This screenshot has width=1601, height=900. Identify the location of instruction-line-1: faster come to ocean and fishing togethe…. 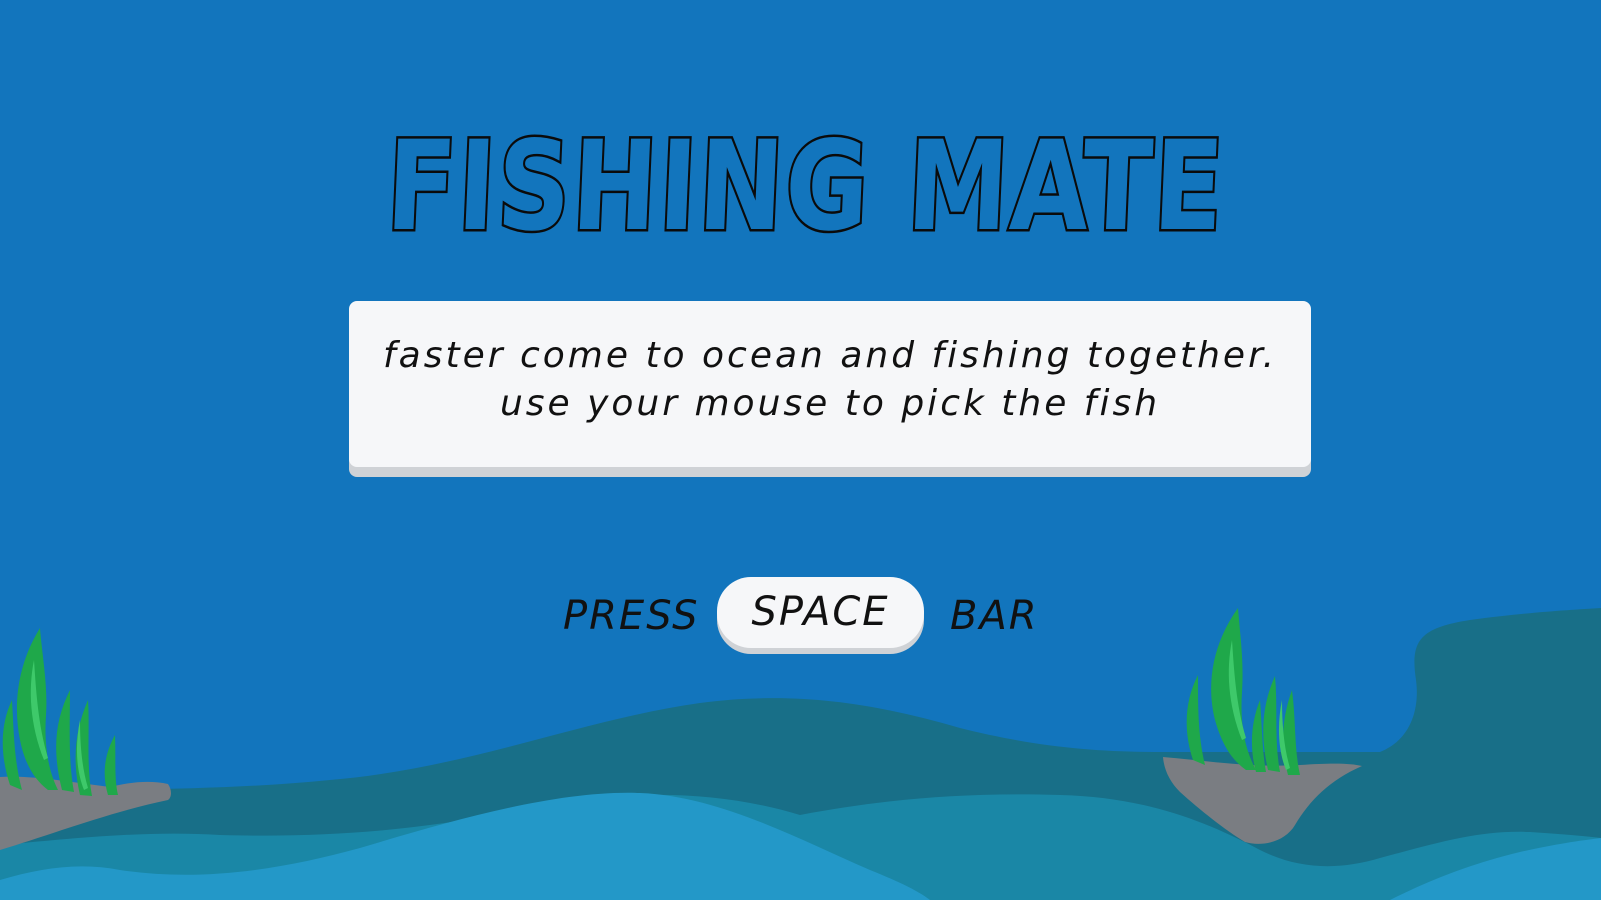
(830, 355).